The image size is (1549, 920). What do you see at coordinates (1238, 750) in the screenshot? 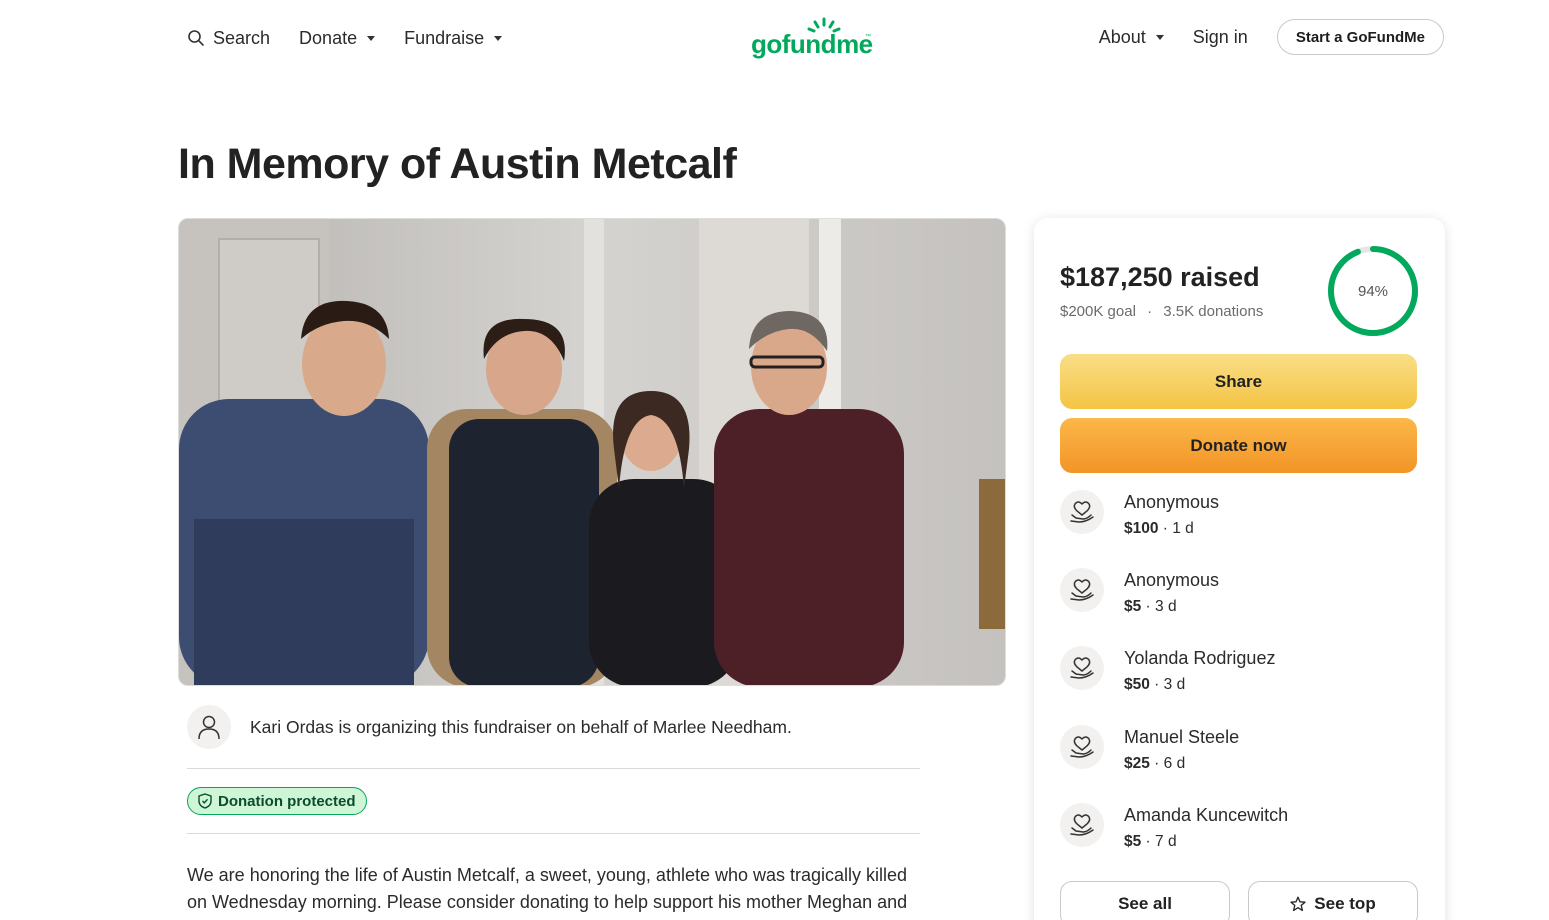
I see `donation-item: Manuel Steele $25 · 6 d` at bounding box center [1238, 750].